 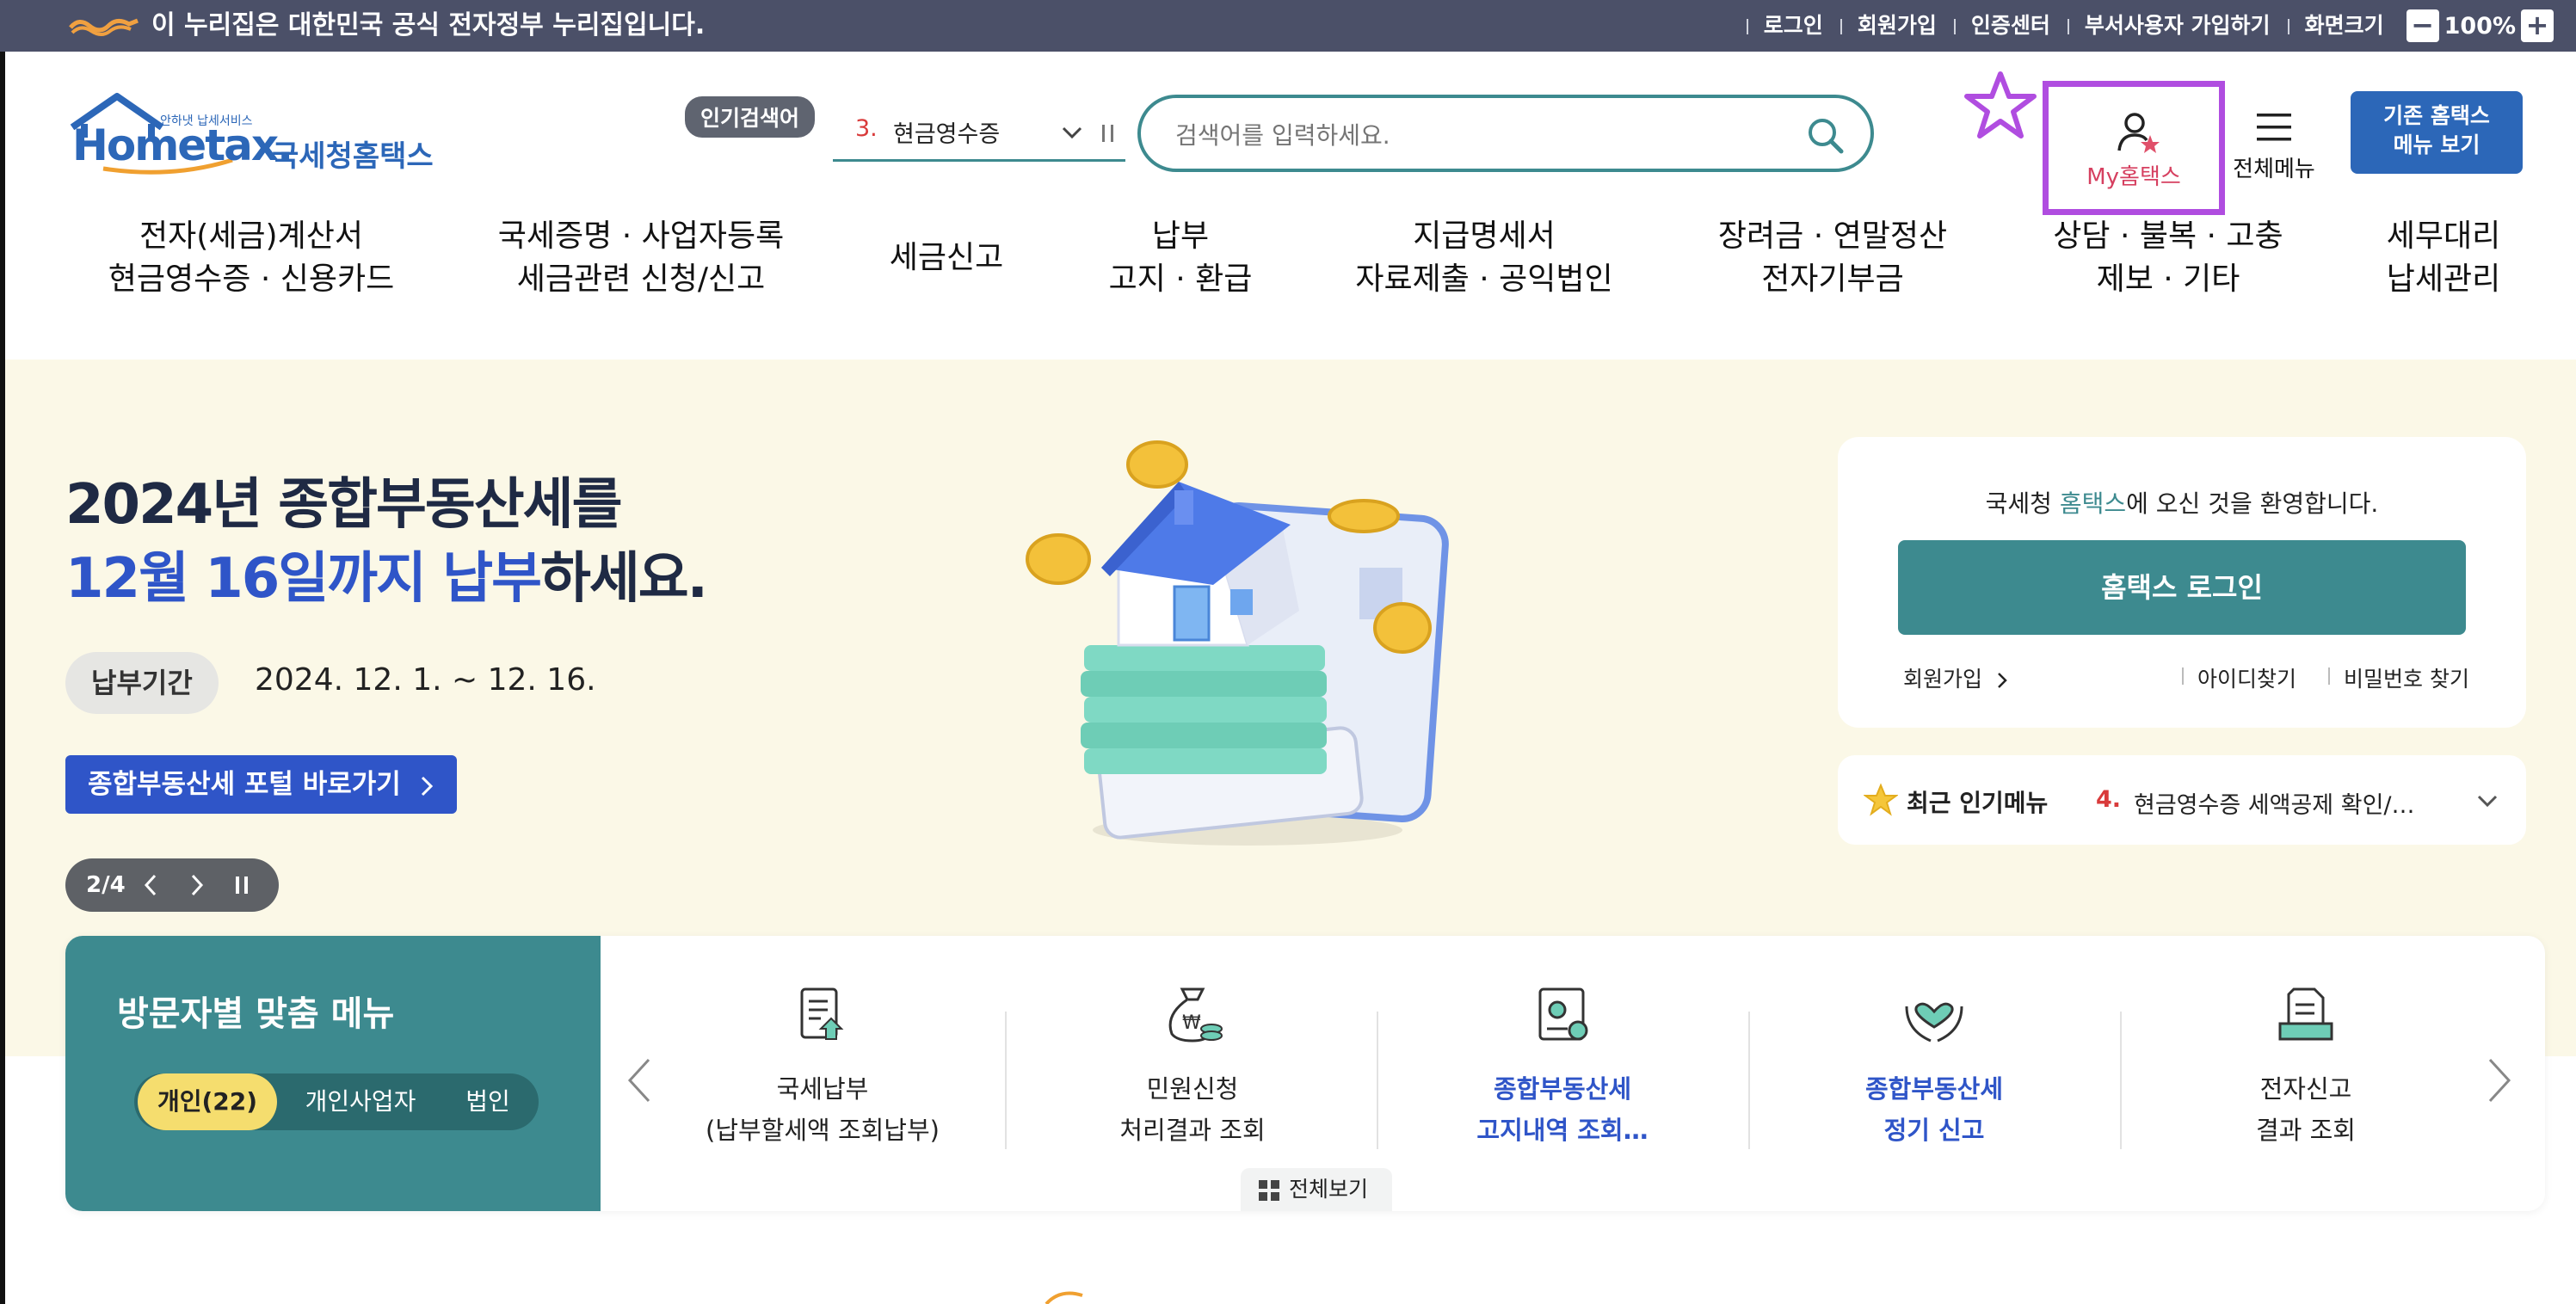 What do you see at coordinates (946, 132) in the screenshot?
I see `popular-search-term: 현금영수증` at bounding box center [946, 132].